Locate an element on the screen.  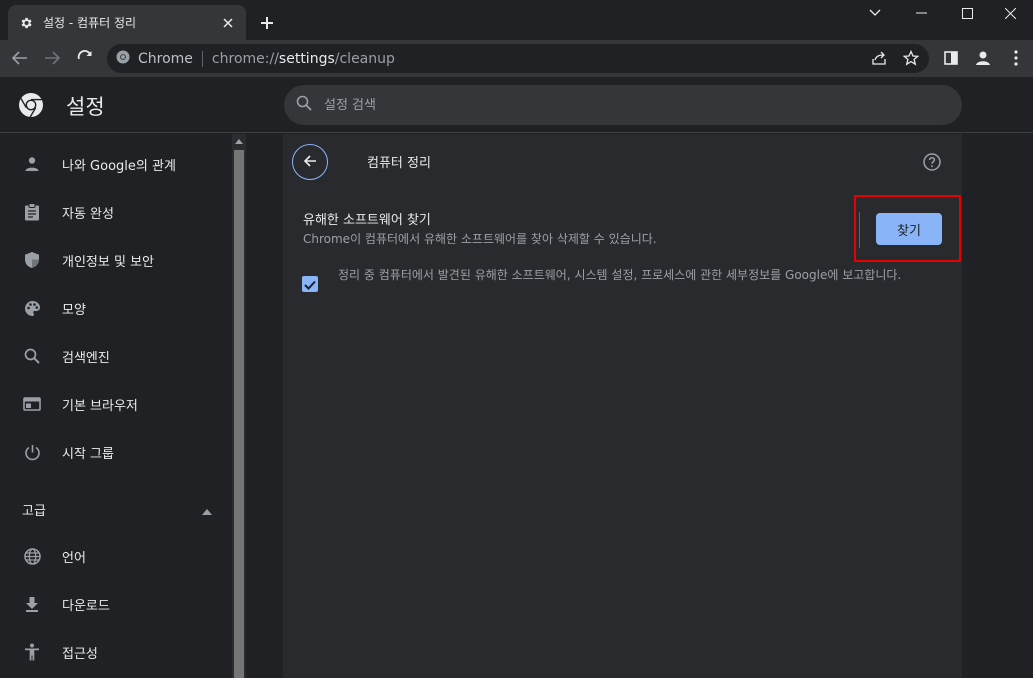
sidebar-item-privacy: 개인정보 및 보안 is located at coordinates (116, 260).